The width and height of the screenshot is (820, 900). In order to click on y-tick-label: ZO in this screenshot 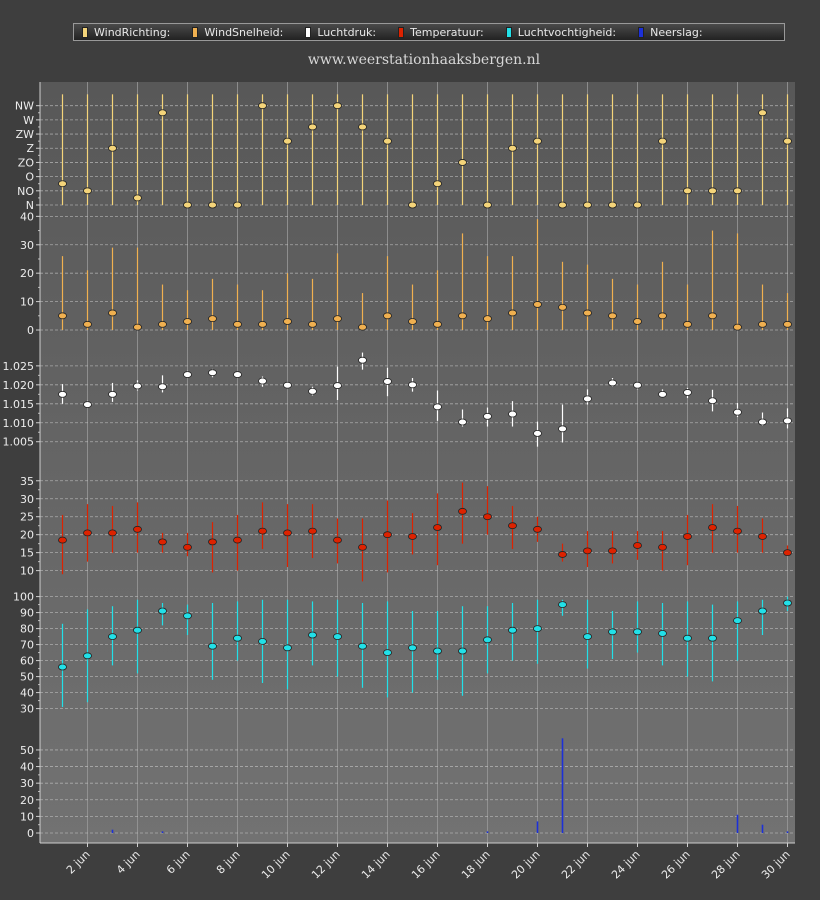, I will do `click(26, 162)`.